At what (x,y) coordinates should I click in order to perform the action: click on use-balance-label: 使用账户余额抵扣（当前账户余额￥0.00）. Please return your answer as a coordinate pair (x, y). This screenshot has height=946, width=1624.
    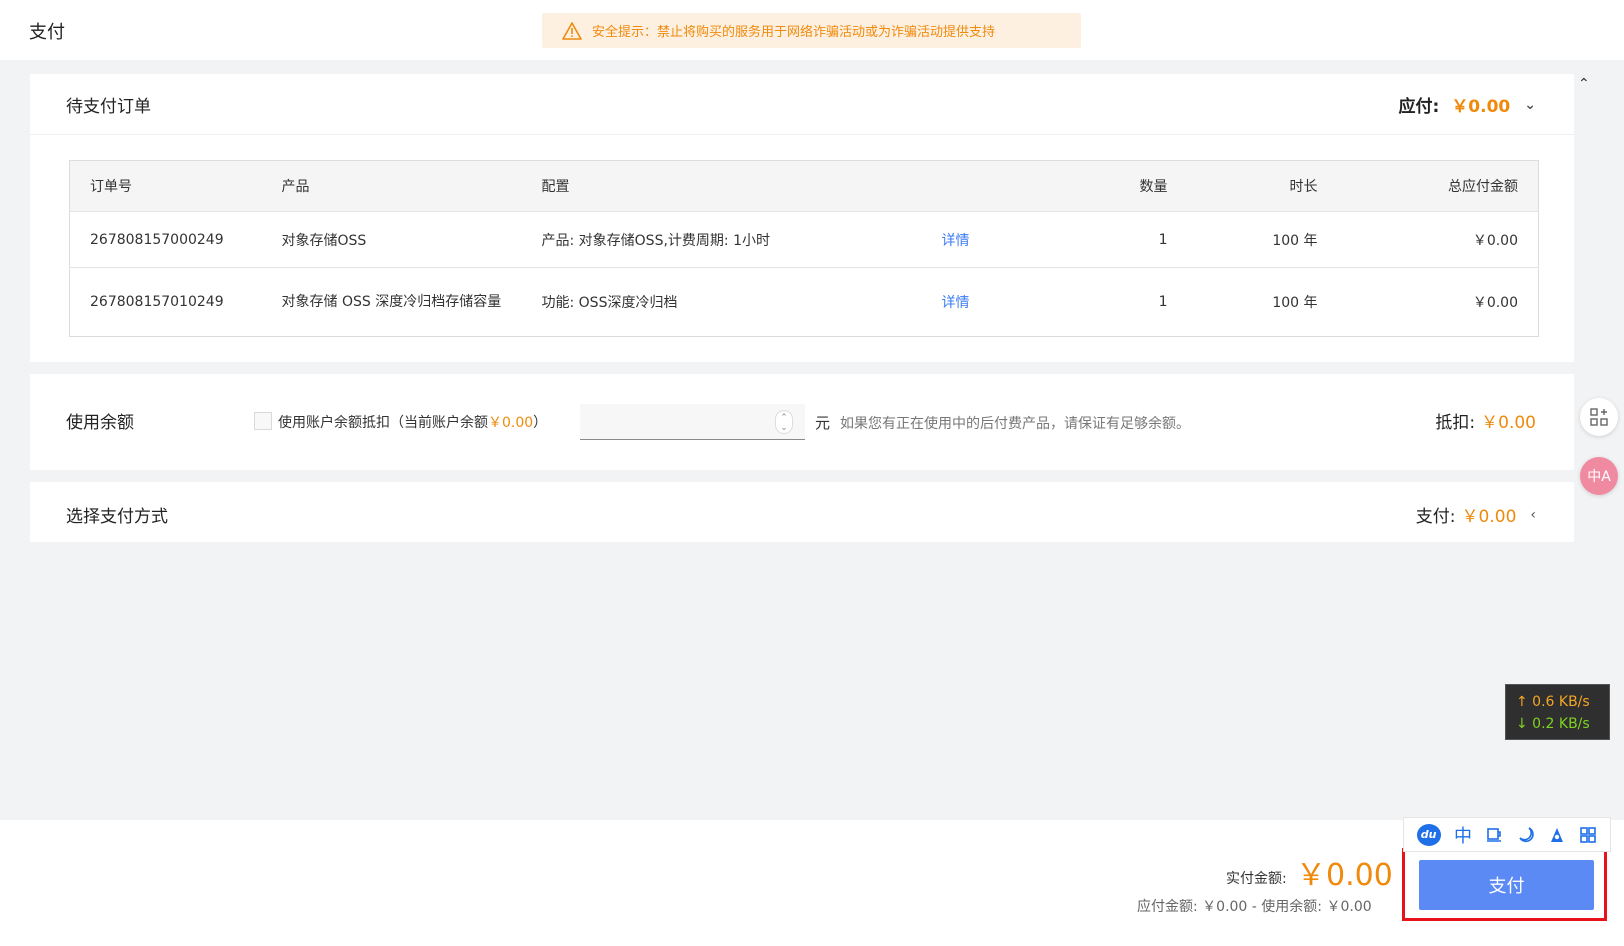
    Looking at the image, I should click on (412, 422).